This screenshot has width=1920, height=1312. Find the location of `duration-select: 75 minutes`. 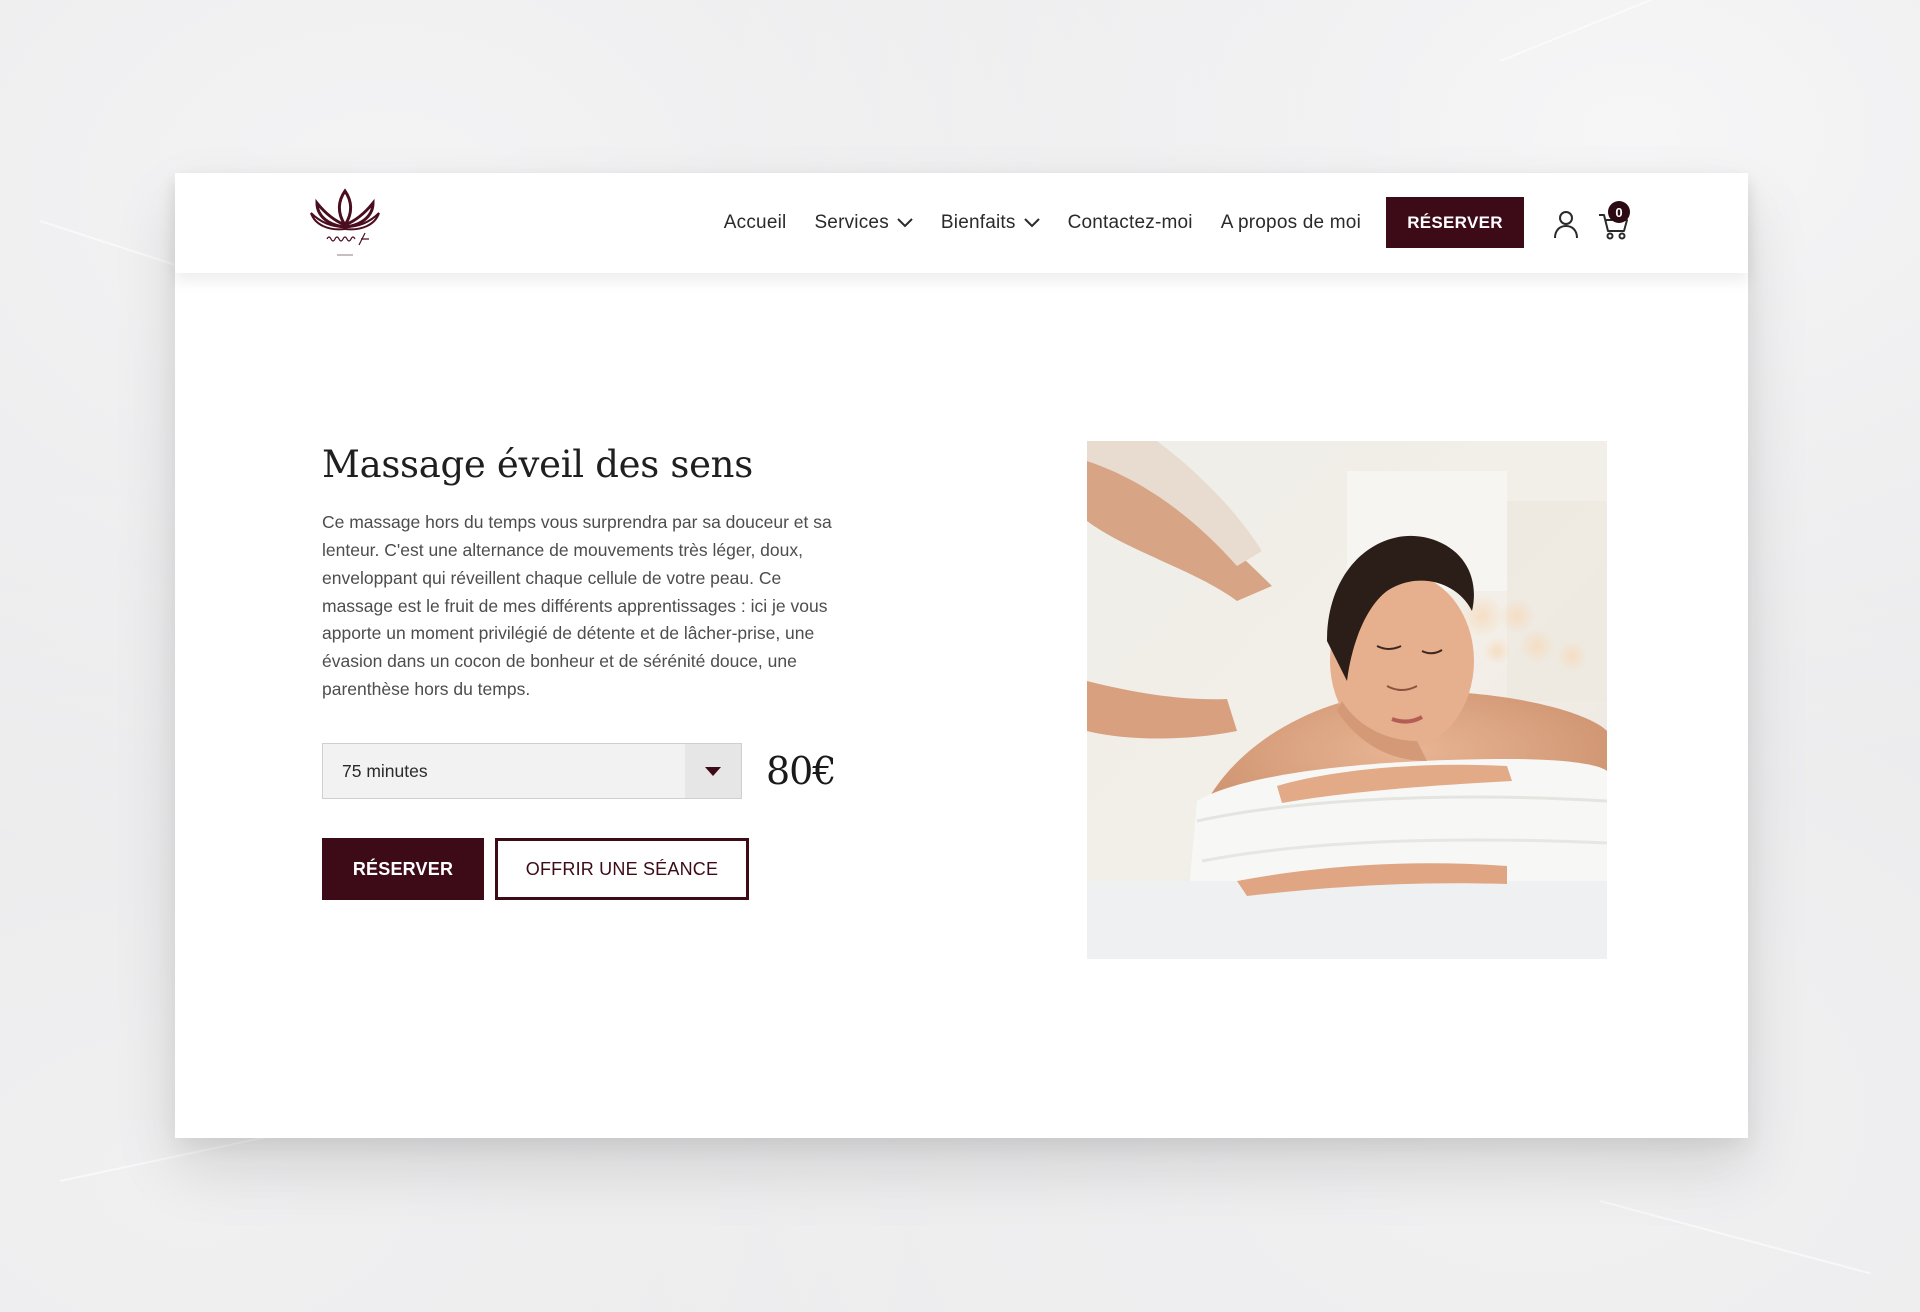

duration-select: 75 minutes is located at coordinates (532, 771).